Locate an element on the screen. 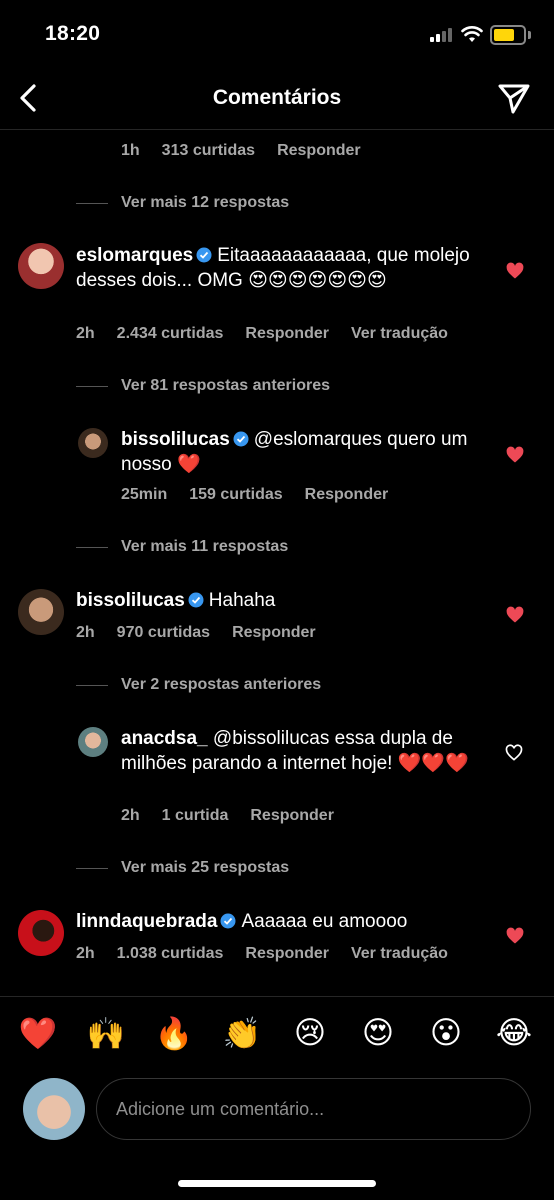 Image resolution: width=554 pixels, height=1200 pixels. view-previous-replies: Ver 2 respostas anteriores is located at coordinates (198, 685).